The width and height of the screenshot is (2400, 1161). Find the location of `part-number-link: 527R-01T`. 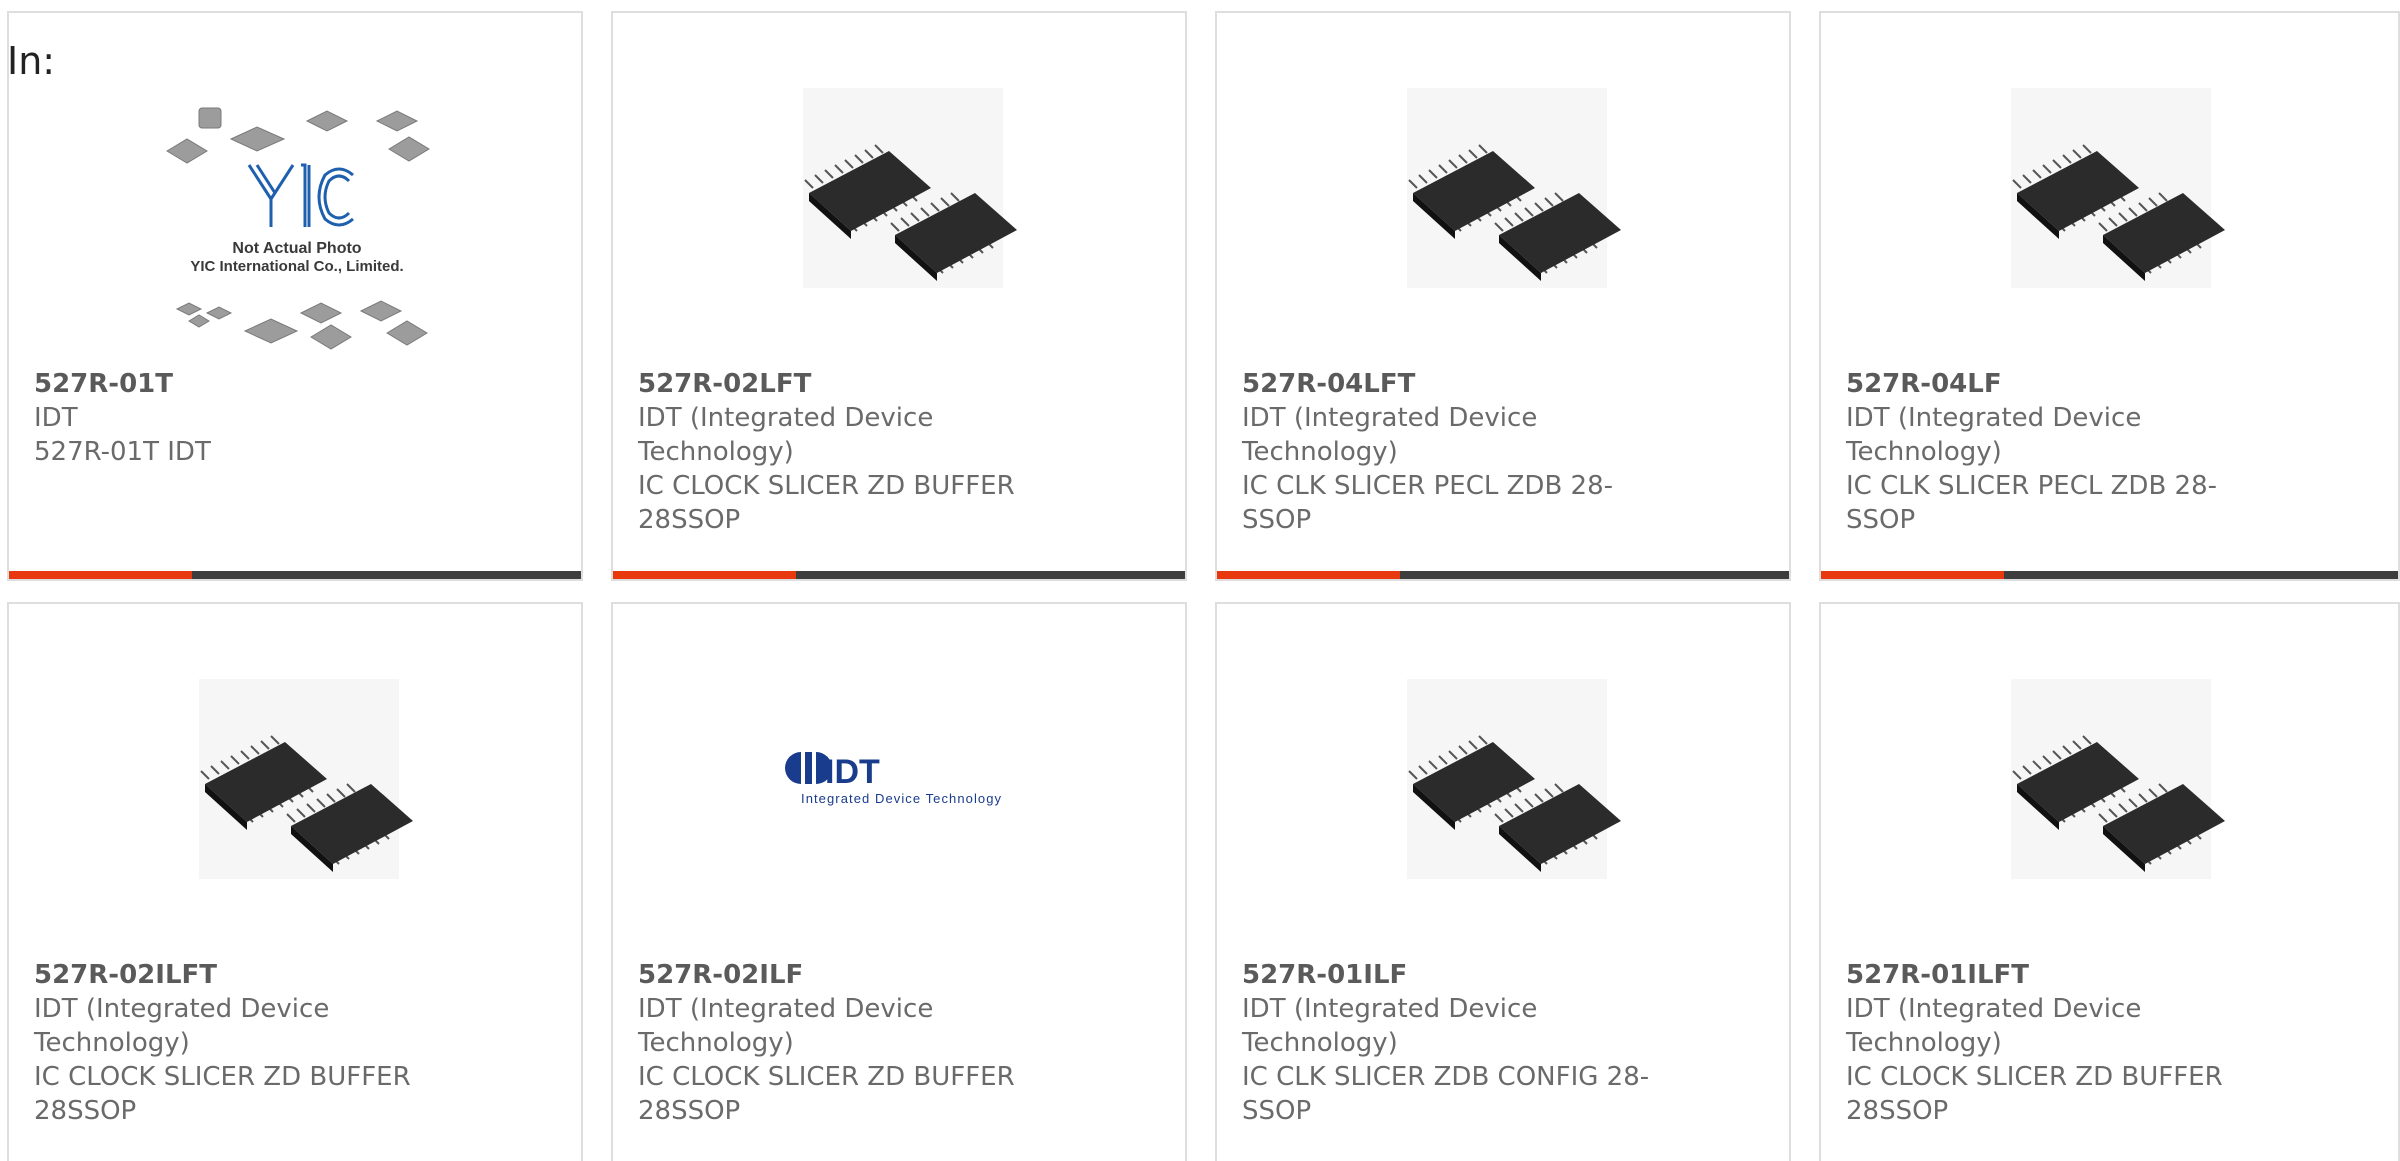

part-number-link: 527R-01T is located at coordinates (249, 384).